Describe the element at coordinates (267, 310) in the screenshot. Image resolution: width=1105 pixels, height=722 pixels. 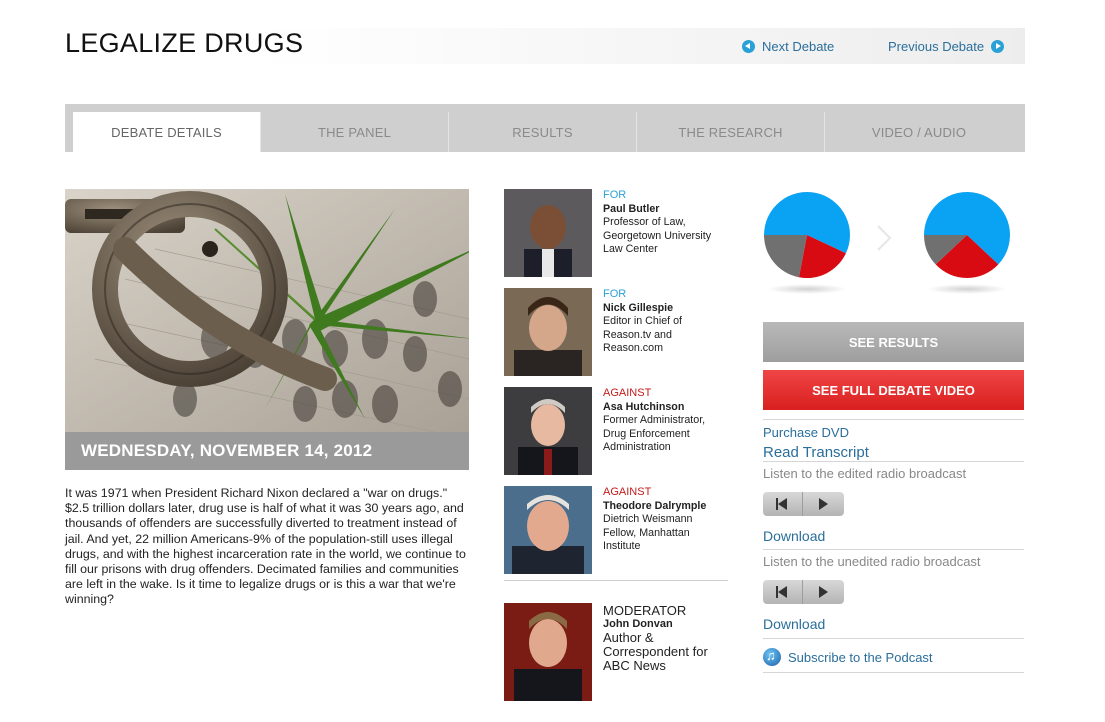
I see `handcuffs-marijuana-photo` at that location.